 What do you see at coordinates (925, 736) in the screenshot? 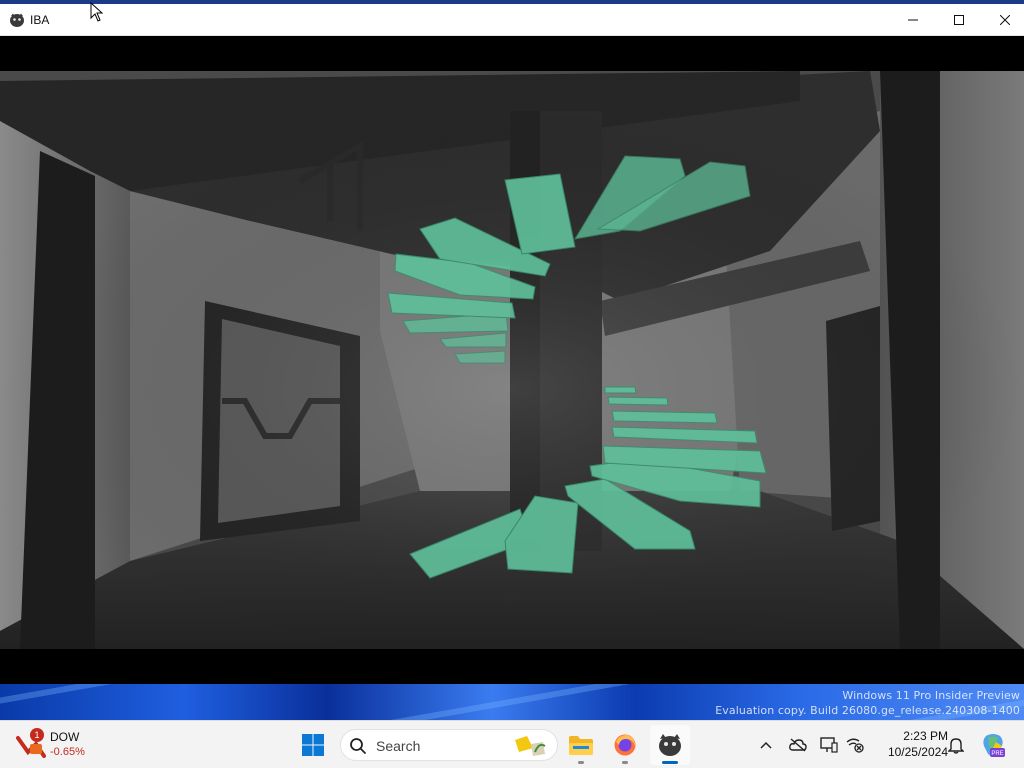
I see `clock-time: 2:23 PM` at bounding box center [925, 736].